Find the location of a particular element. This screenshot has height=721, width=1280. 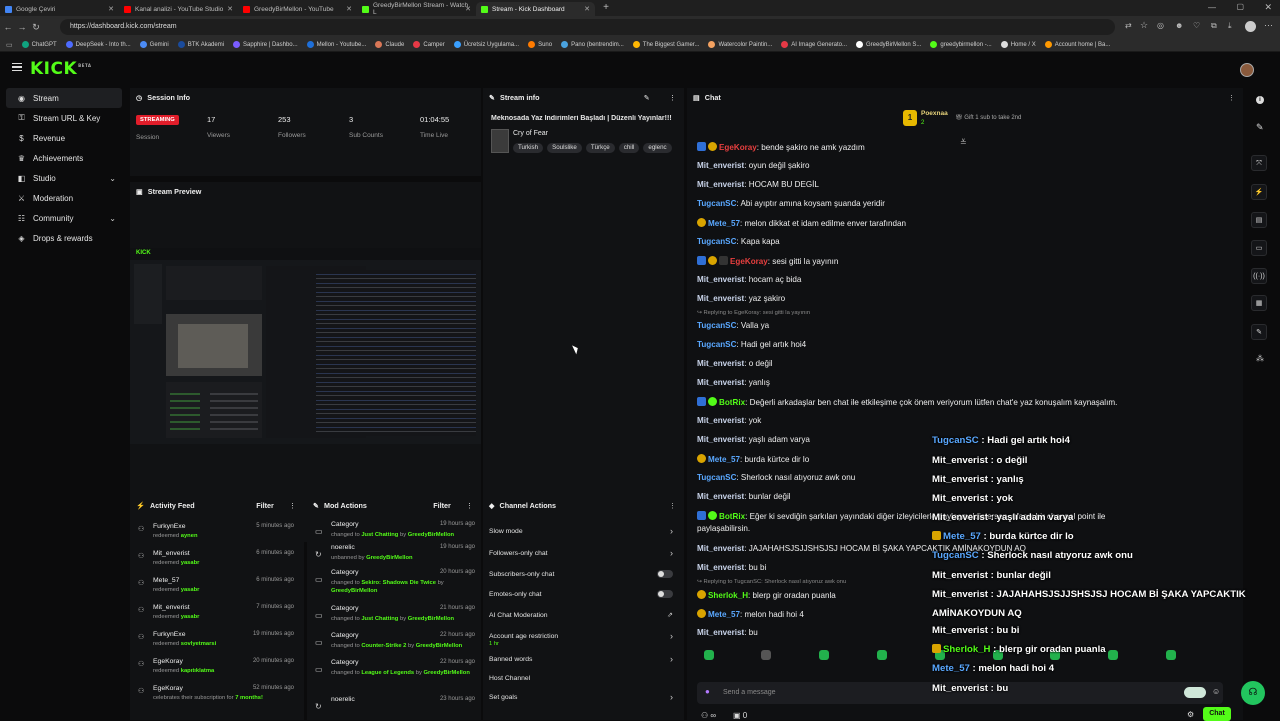

bookmark-item: Home / X is located at coordinates (1018, 44).